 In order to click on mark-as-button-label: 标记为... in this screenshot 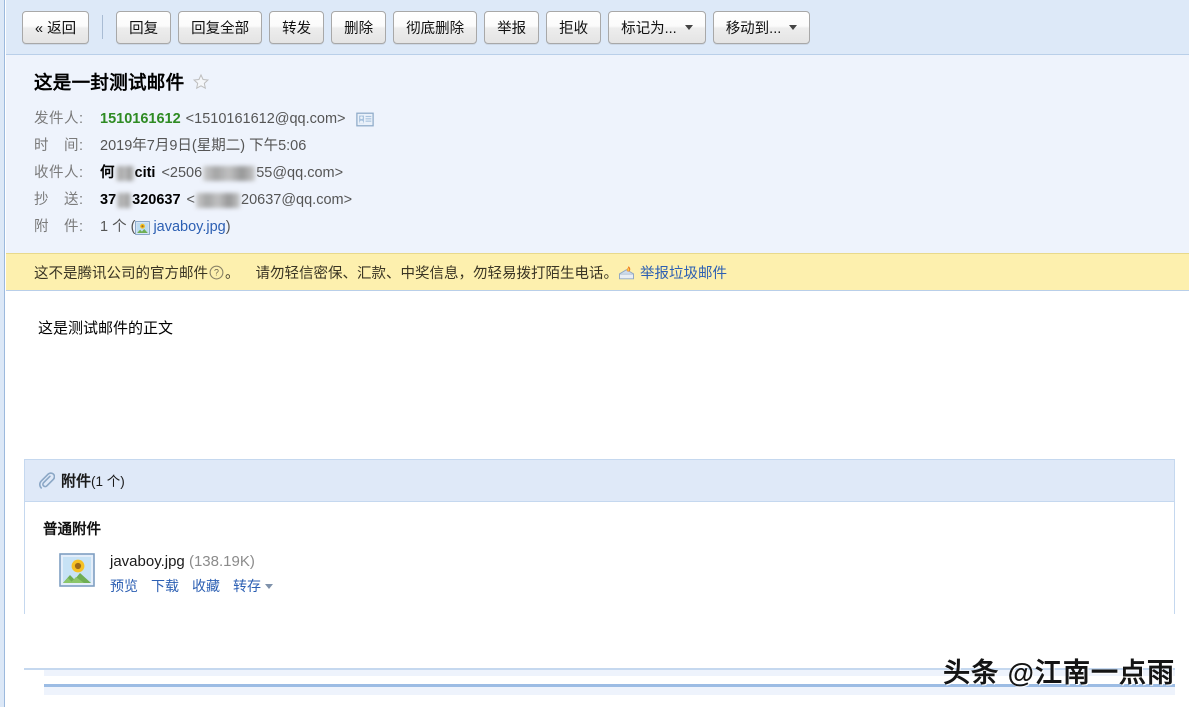, I will do `click(649, 28)`.